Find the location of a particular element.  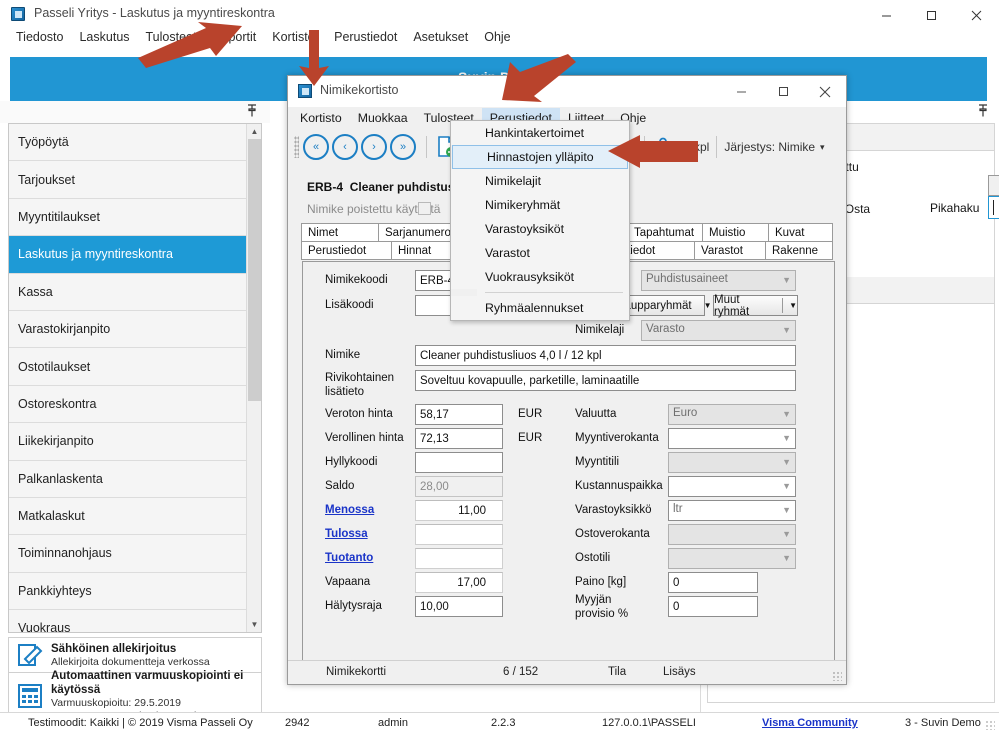

dialog-close-button is located at coordinates (825, 91).